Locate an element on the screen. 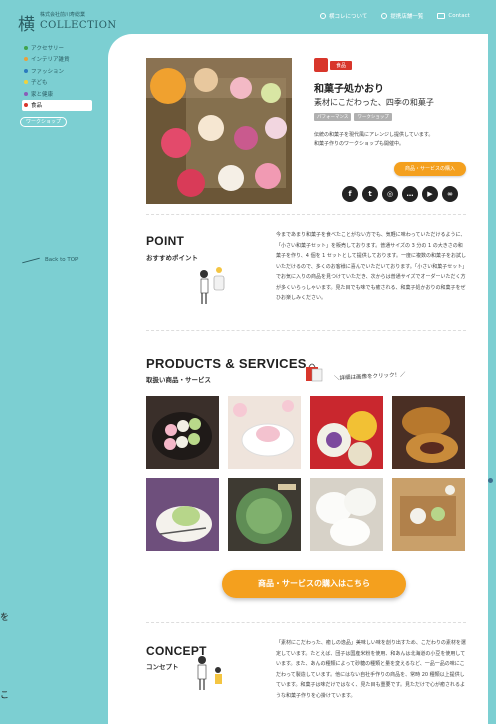  sidebar-item-home-health: 家と健康 is located at coordinates (60, 93).